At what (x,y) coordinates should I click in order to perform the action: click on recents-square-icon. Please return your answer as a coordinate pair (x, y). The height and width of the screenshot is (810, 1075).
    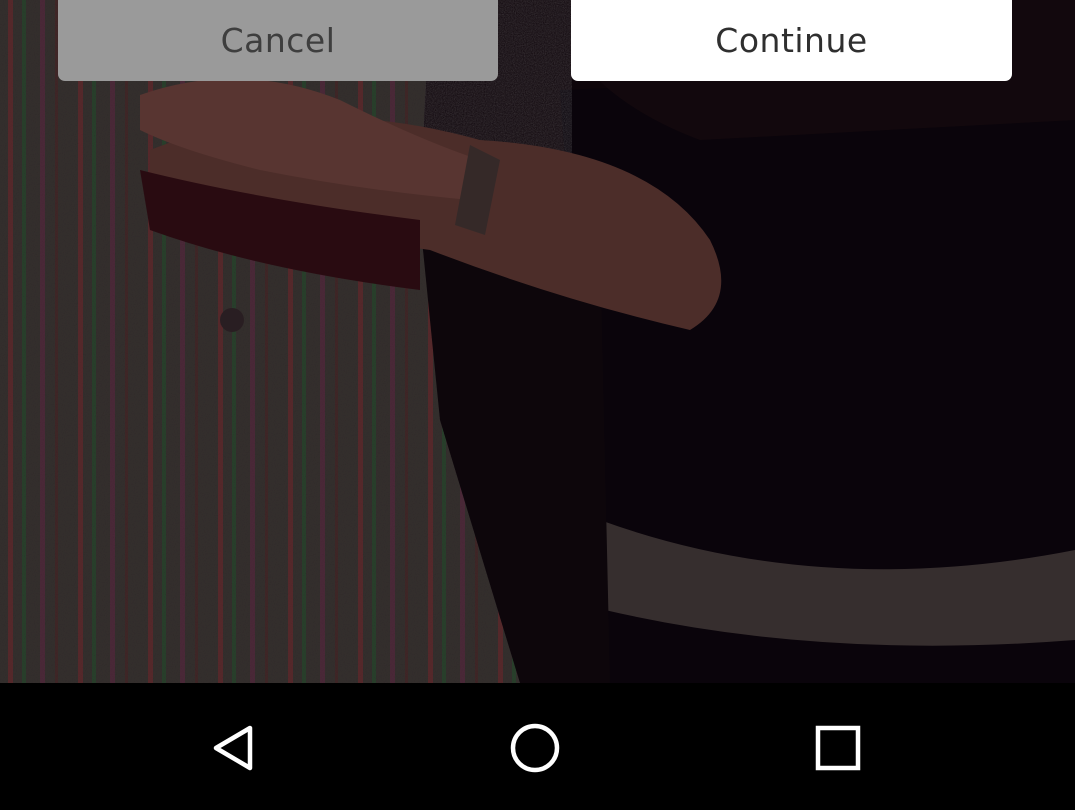
    Looking at the image, I should click on (838, 748).